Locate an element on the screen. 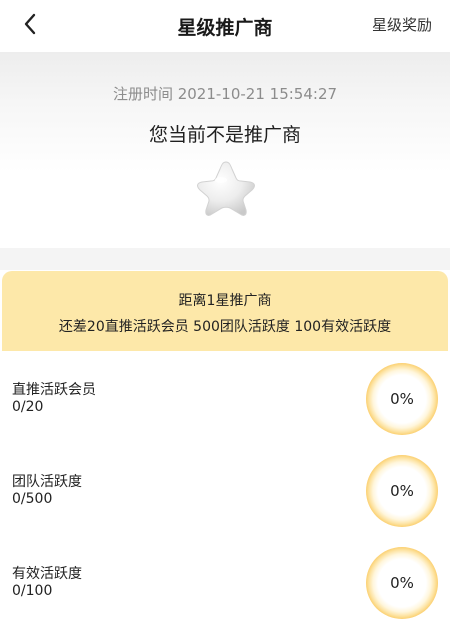 The image size is (450, 627). promoter-status: 您当前不是推广商 is located at coordinates (224, 135).